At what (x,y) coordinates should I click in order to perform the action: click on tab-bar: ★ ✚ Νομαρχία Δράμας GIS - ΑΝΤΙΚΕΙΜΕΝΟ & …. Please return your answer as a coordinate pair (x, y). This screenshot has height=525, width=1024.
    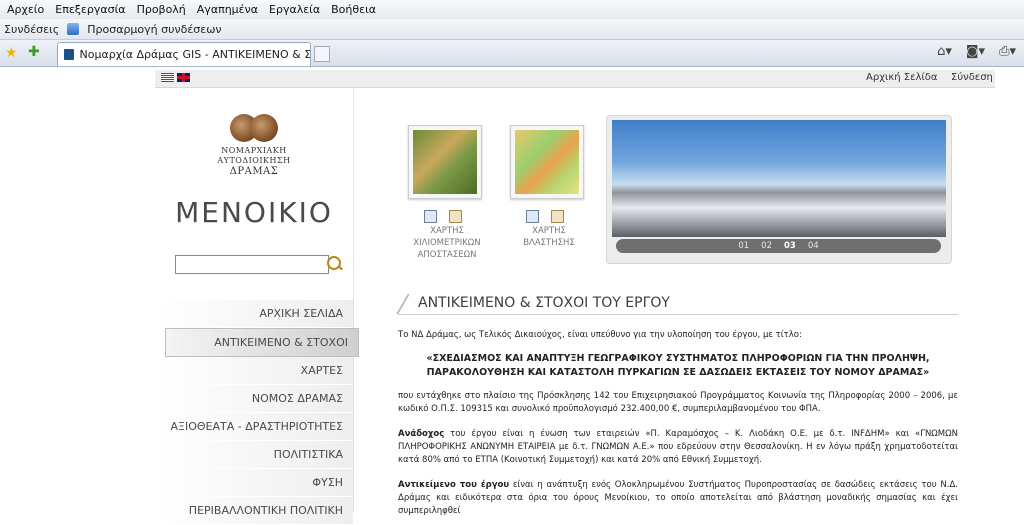
    Looking at the image, I should click on (512, 53).